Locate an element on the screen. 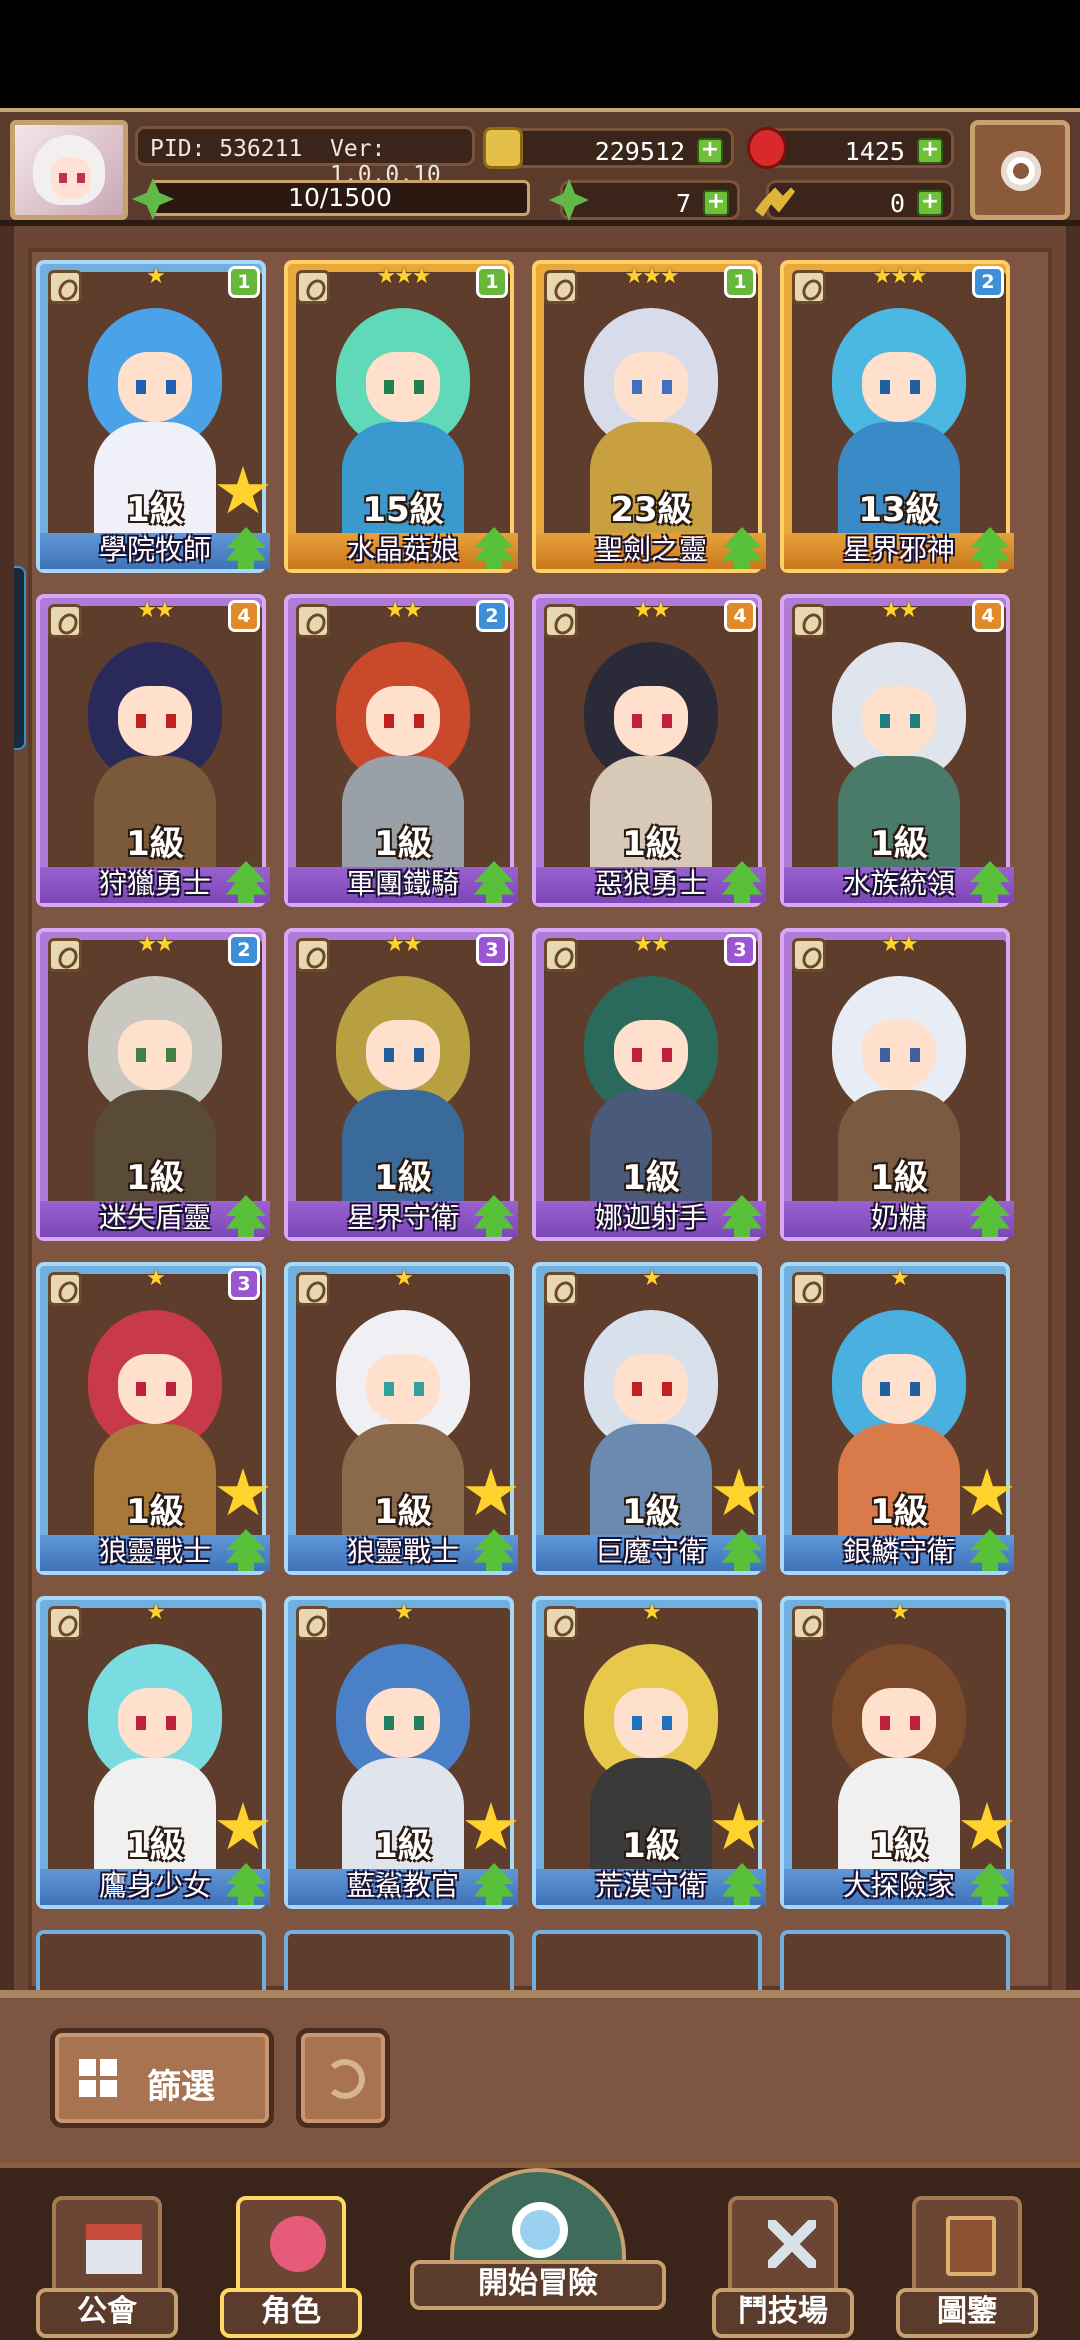 The image size is (1080, 2340). character-card: ★ 1級 巨魔守衛 is located at coordinates (649, 1418).